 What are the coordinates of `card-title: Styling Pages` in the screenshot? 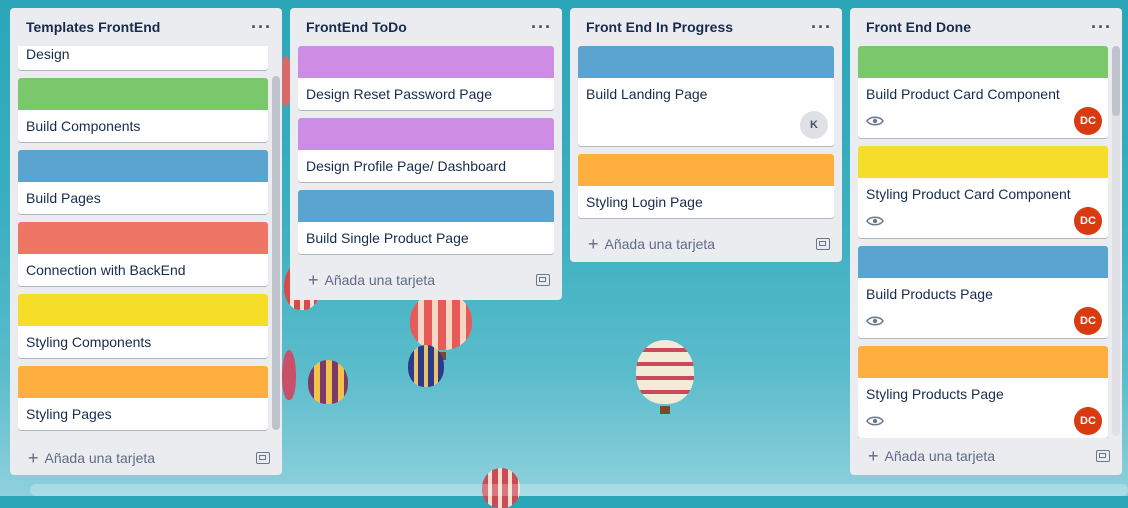 It's located at (69, 414).